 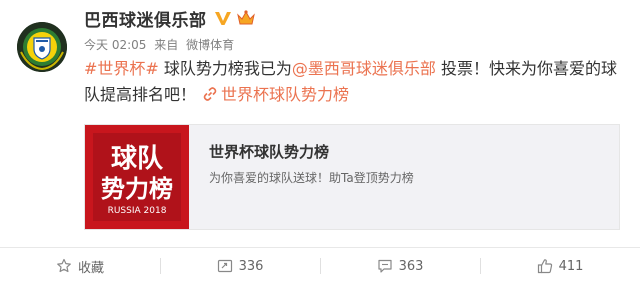 I want to click on user-name: 巴西球迷俱乐部, so click(x=145, y=18).